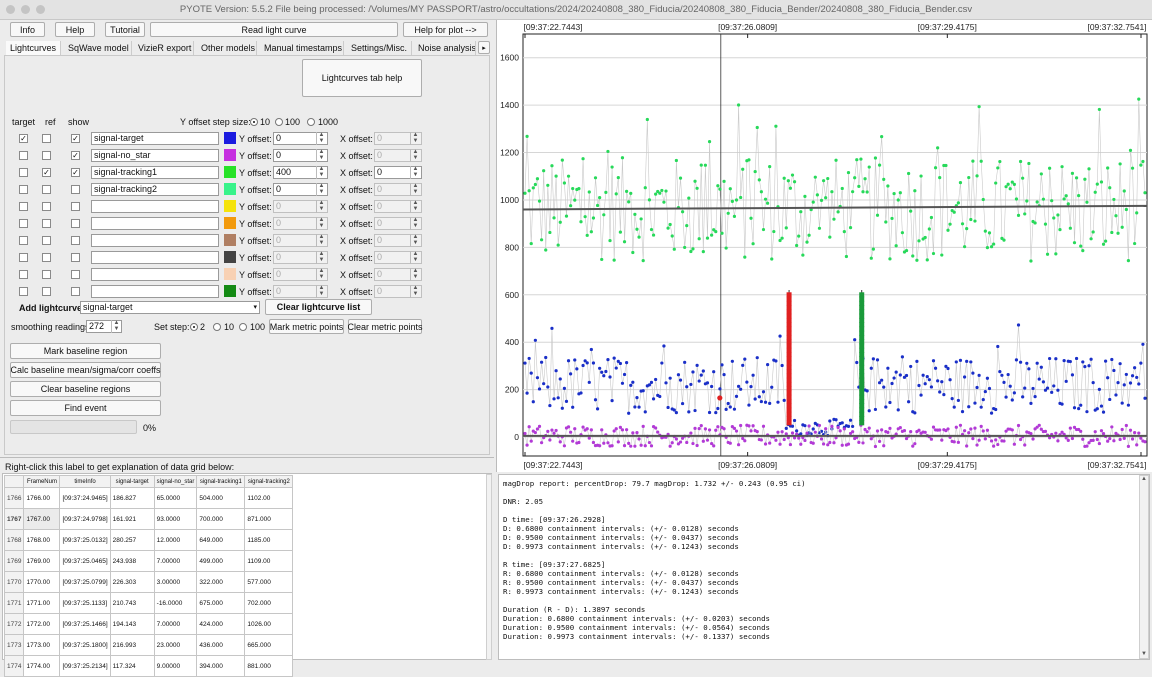 The height and width of the screenshot is (677, 1152). I want to click on help-button: Help, so click(75, 29).